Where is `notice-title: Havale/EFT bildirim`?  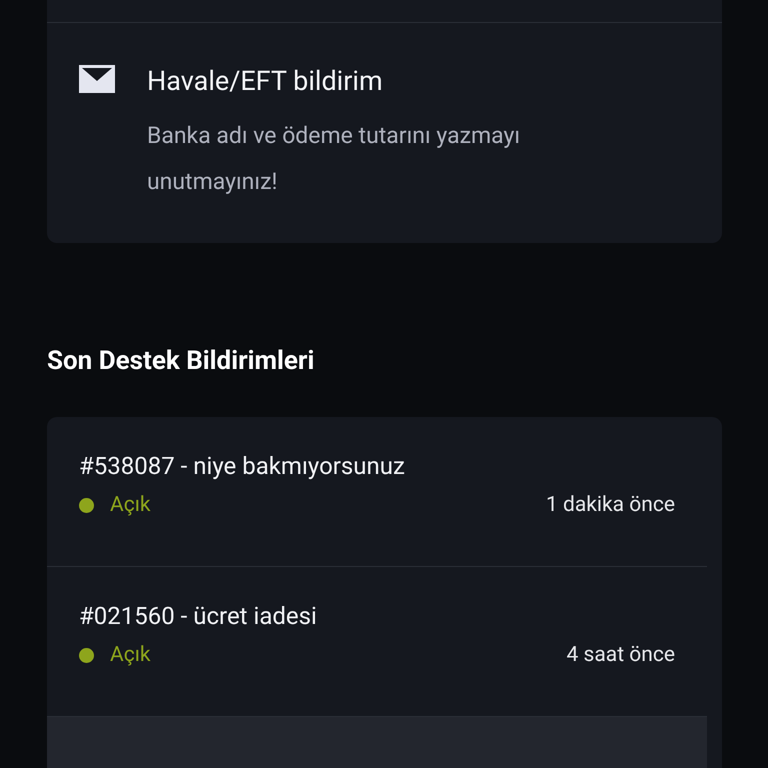 notice-title: Havale/EFT bildirim is located at coordinates (265, 81).